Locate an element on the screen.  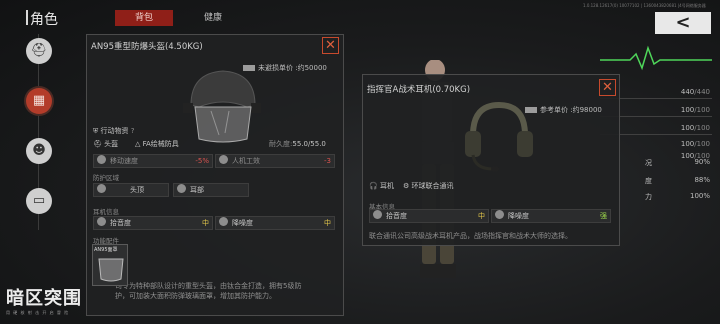
run-icon is located at coordinates (101, 159).